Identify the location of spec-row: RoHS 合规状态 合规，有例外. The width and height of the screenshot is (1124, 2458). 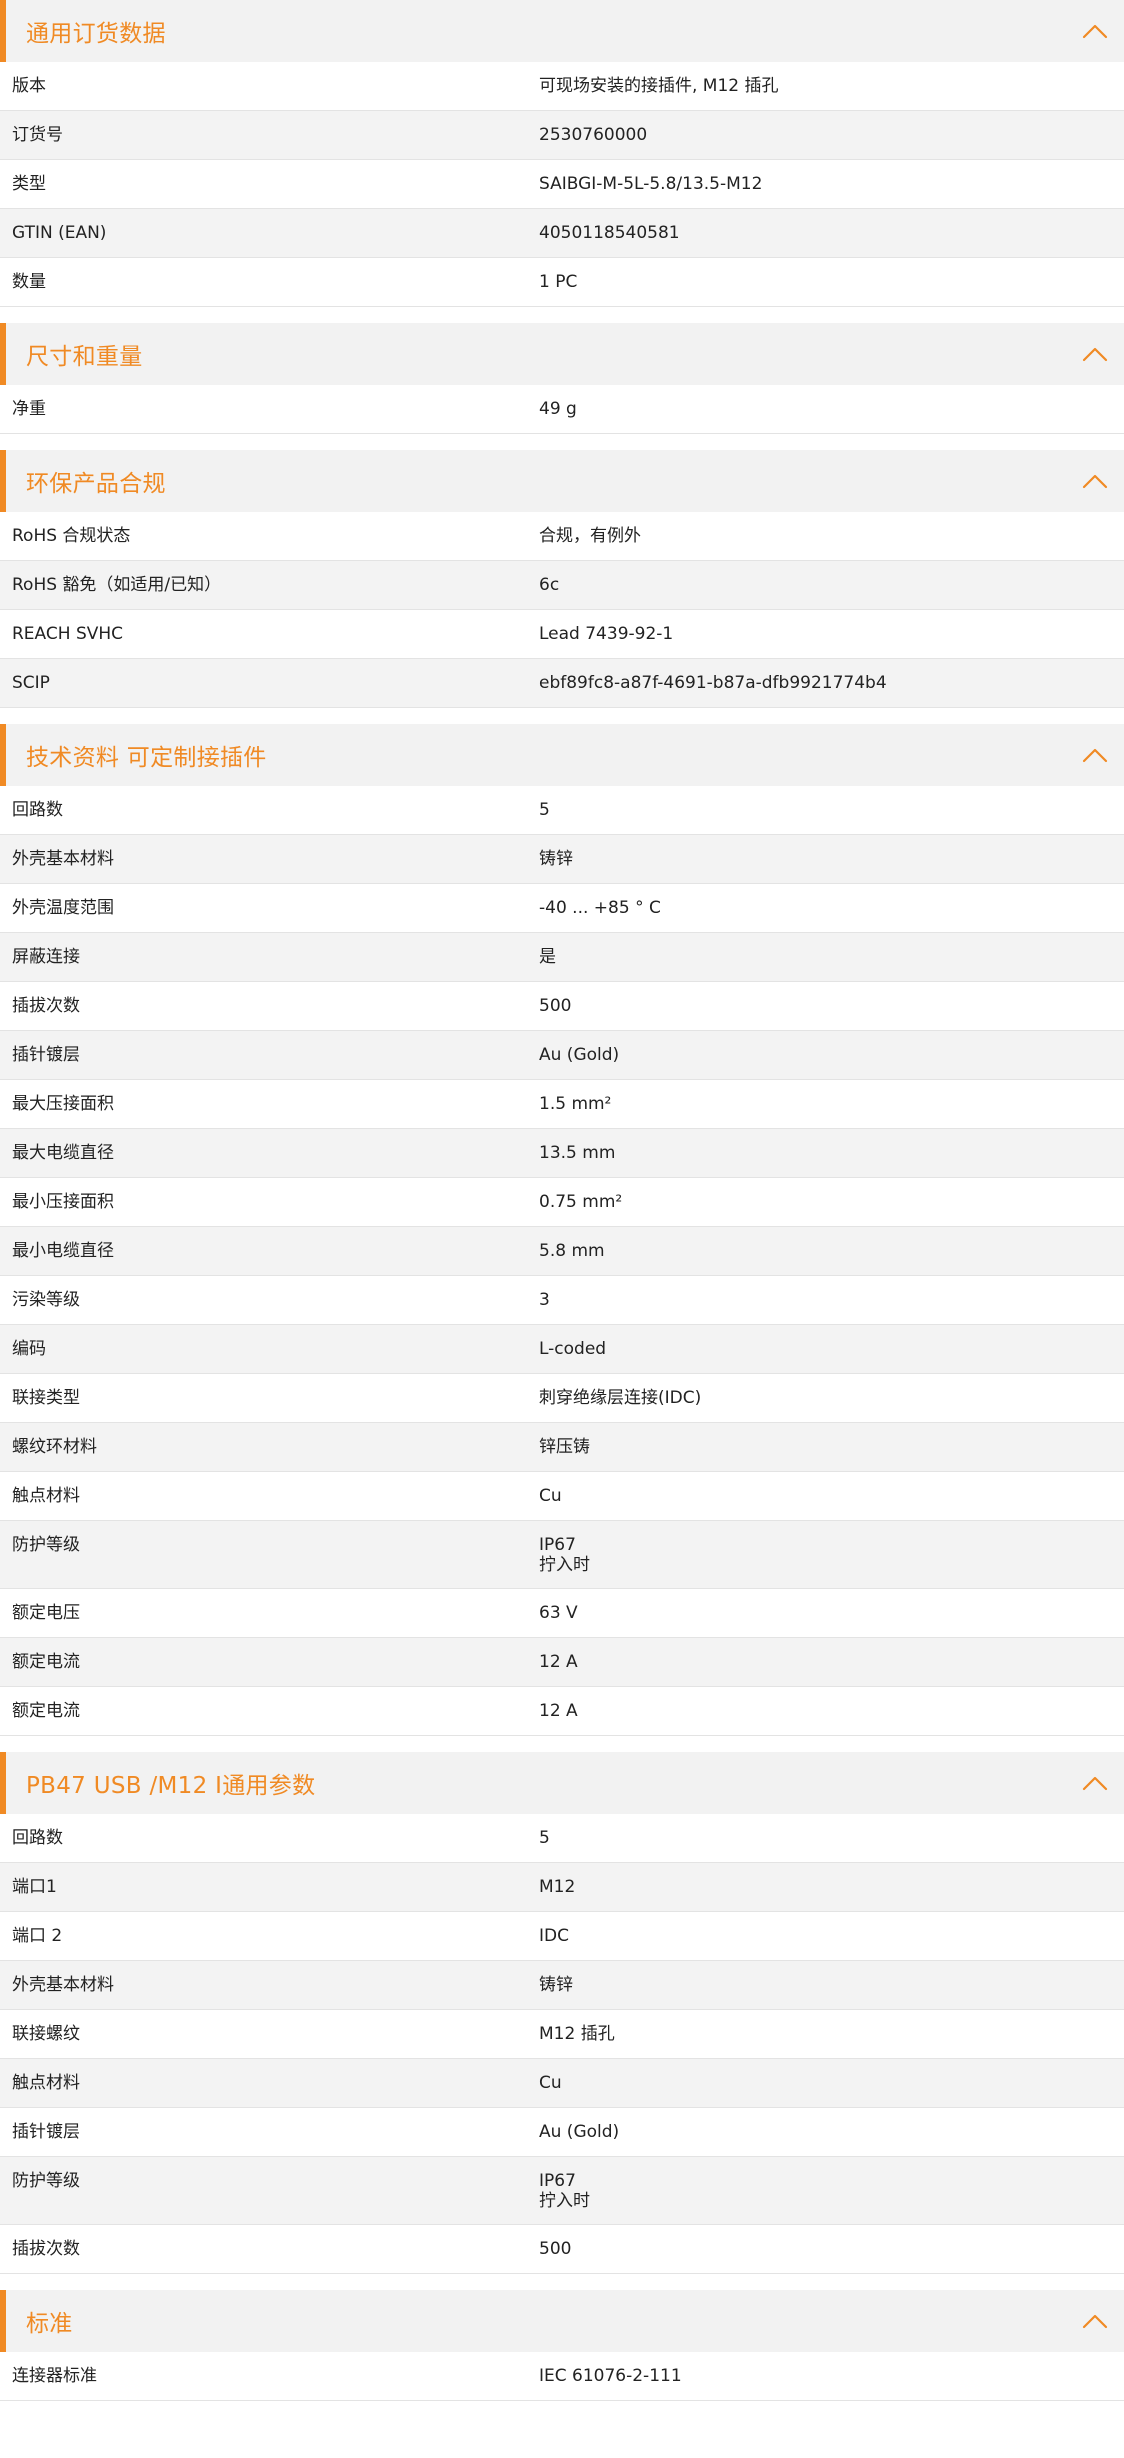
(562, 536).